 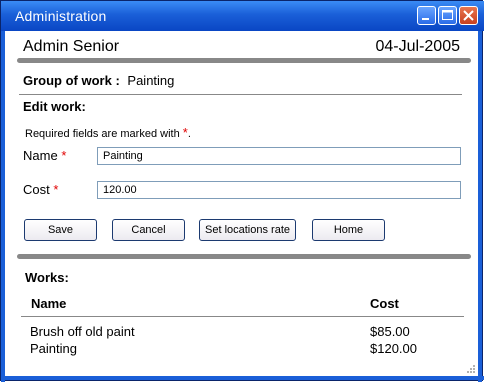 I want to click on minimize-icon, so click(x=425, y=19).